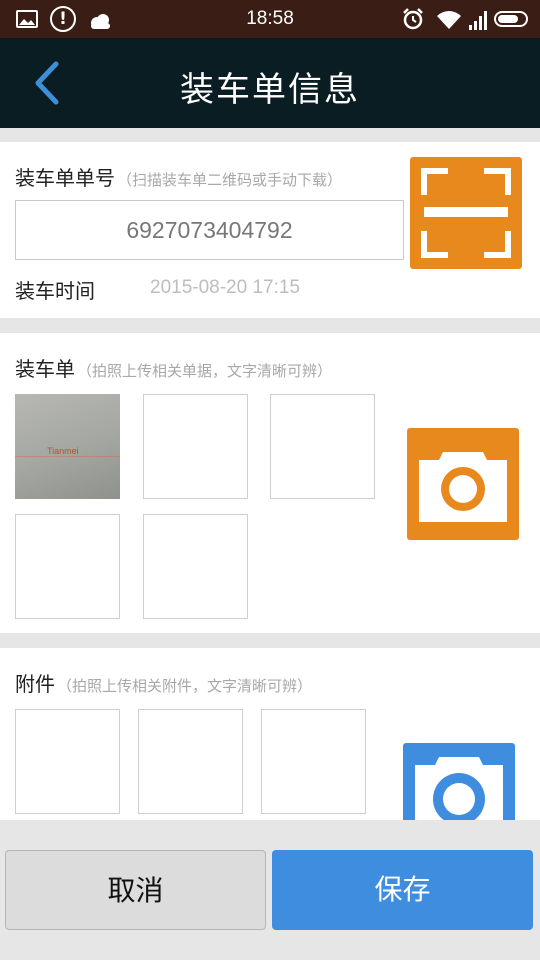 The image size is (540, 960). I want to click on attachment-camera-button, so click(459, 781).